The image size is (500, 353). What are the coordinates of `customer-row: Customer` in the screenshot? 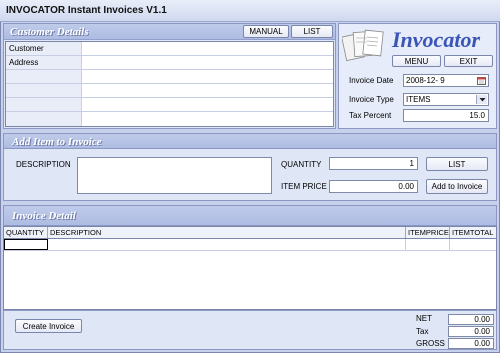 It's located at (169, 49).